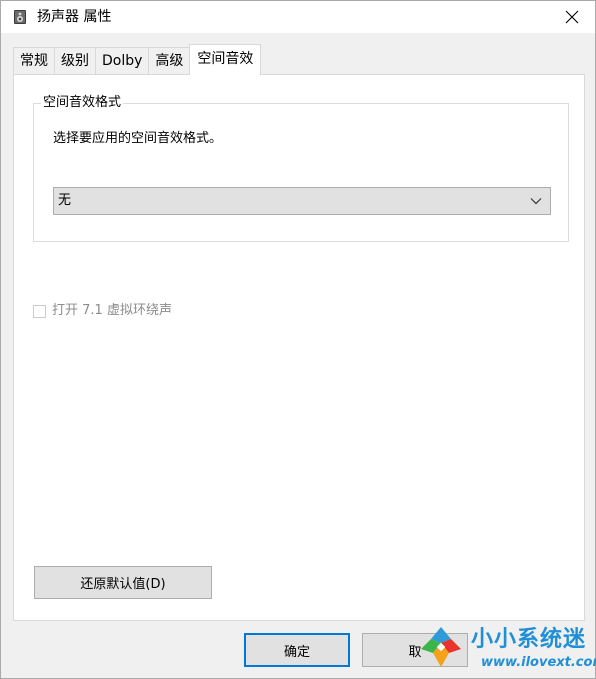 Image resolution: width=596 pixels, height=679 pixels. I want to click on virtual-surround-row: 打开 7.1 虚拟环绕声, so click(102, 311).